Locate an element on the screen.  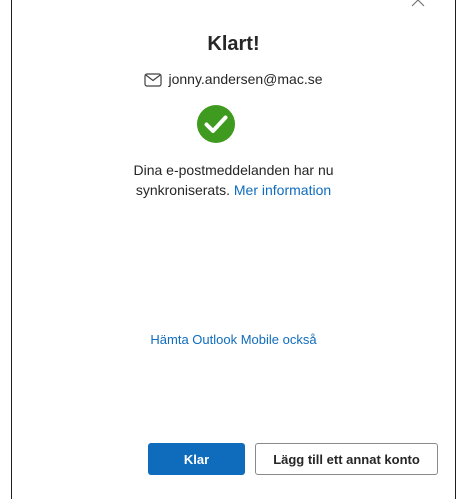
account-email: jonny.andersen@mac.se is located at coordinates (245, 79).